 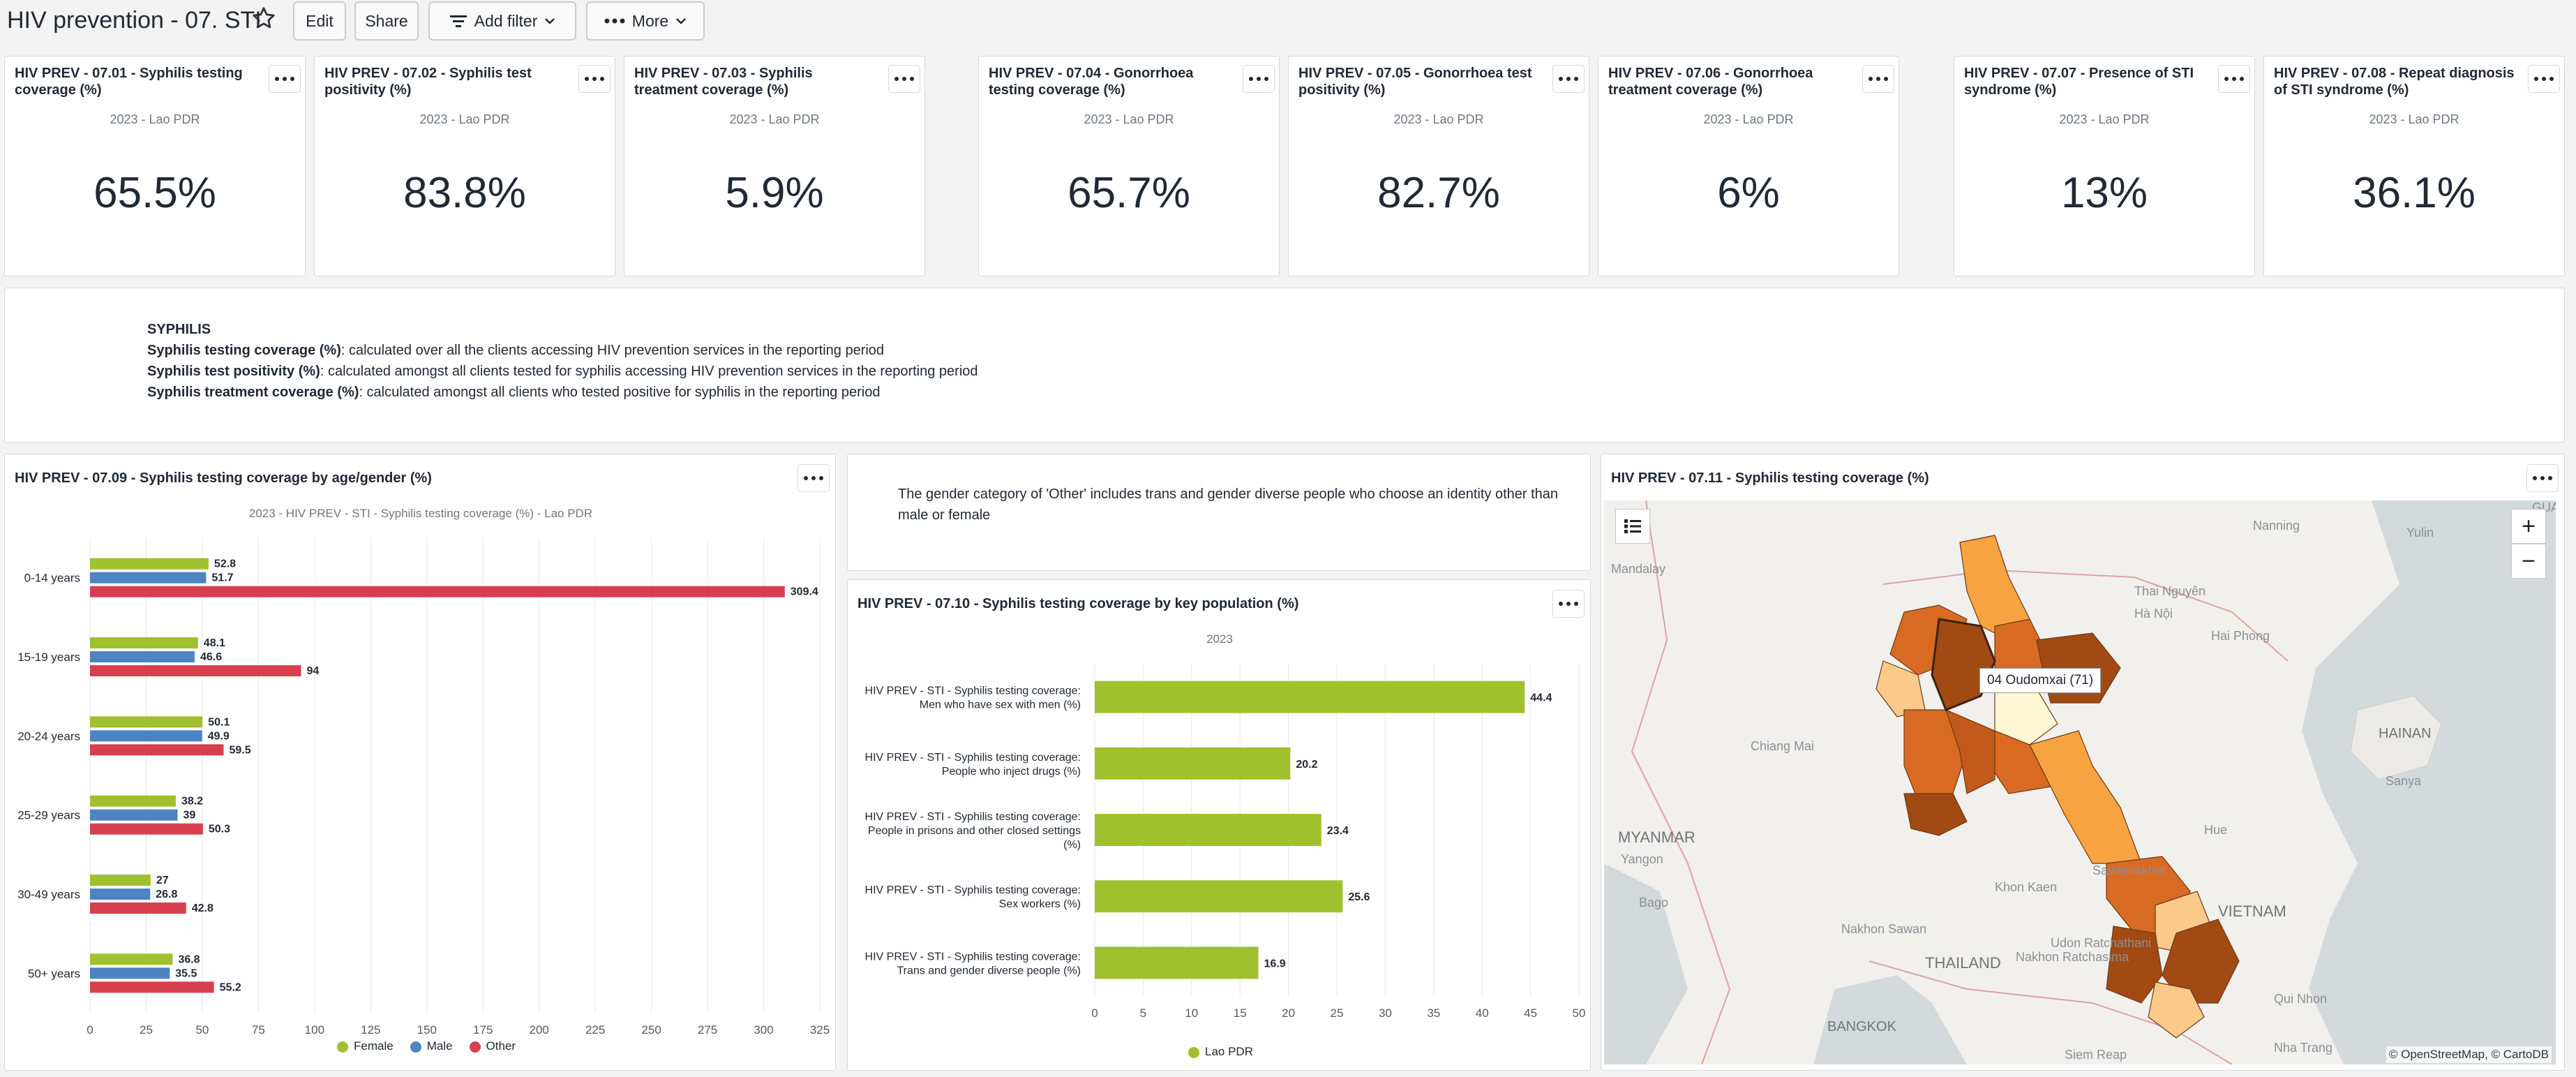 What do you see at coordinates (2300, 999) in the screenshot?
I see `map-label-qui-nhon: Qui Nhon` at bounding box center [2300, 999].